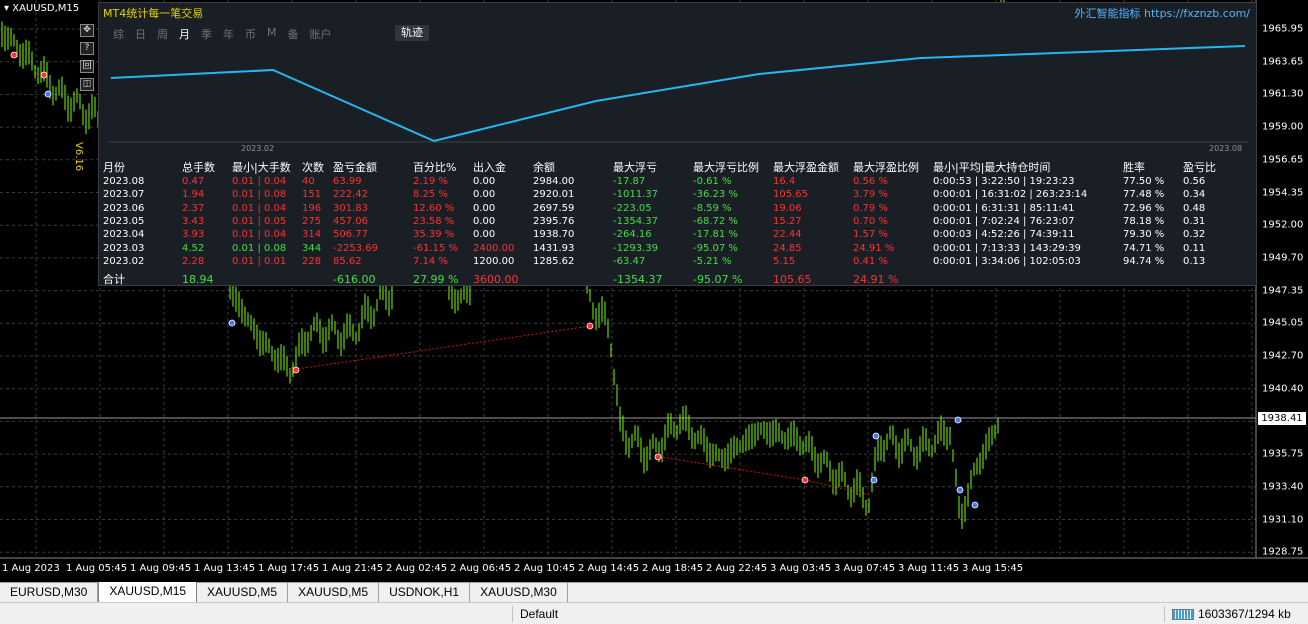  I want to click on total-cell: -616.00, so click(354, 279).